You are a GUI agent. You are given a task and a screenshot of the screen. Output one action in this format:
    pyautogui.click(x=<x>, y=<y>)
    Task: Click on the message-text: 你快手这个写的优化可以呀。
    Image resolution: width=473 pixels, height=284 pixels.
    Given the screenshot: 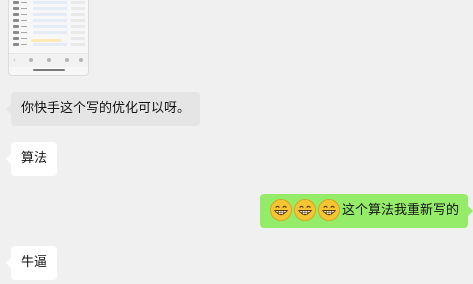 What is the action you would take?
    pyautogui.click(x=106, y=108)
    